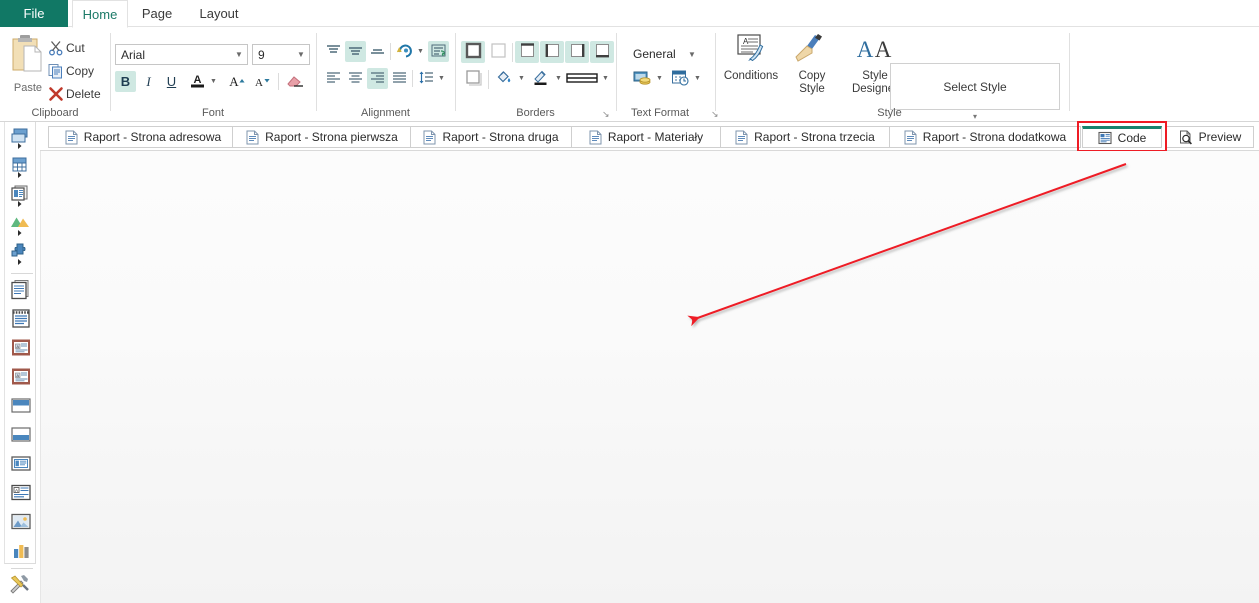 This screenshot has width=1259, height=603. Describe the element at coordinates (70, 71) in the screenshot. I see `copy-button: Copy` at that location.